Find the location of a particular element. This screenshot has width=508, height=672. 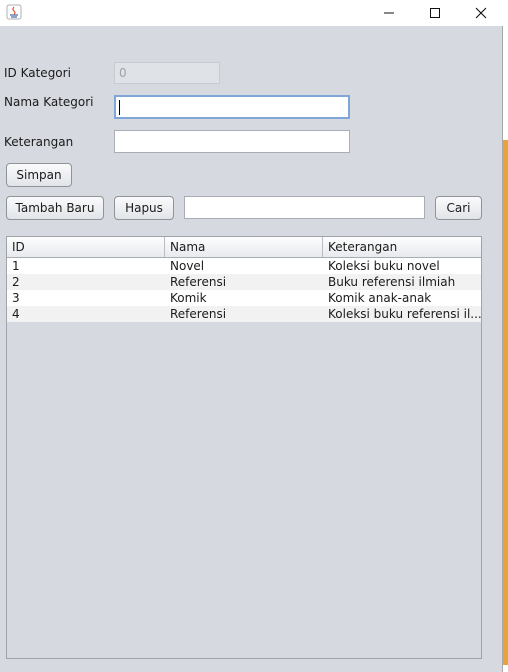

column-header-keterangan: Keterangan is located at coordinates (402, 247).